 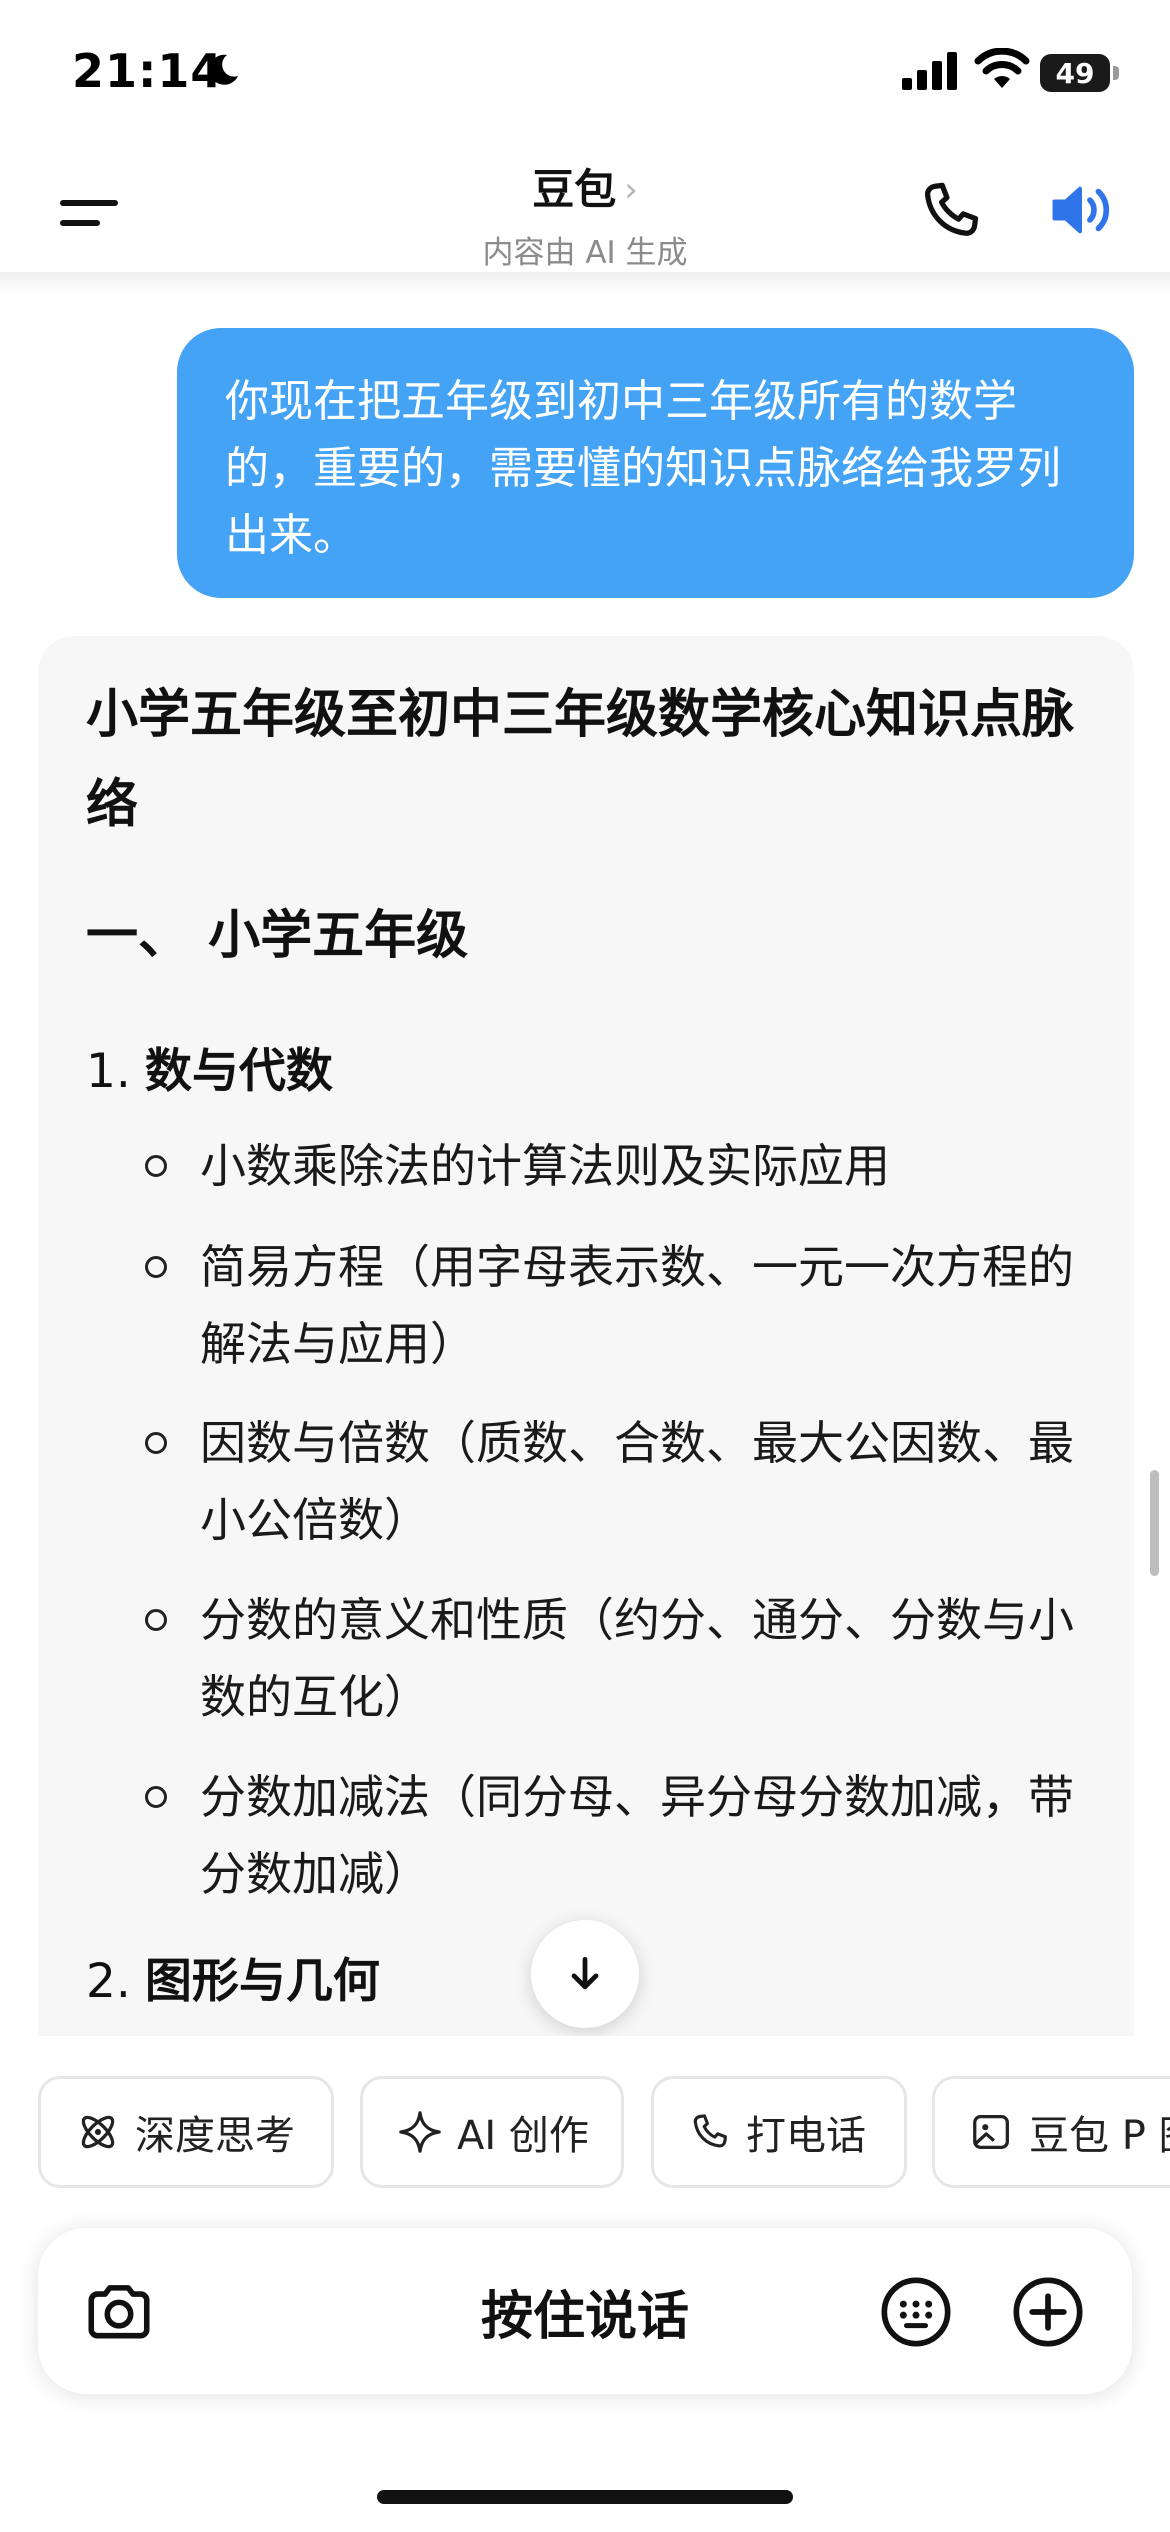 What do you see at coordinates (277, 936) in the screenshot?
I see `section-heading: 一、 小学五年级` at bounding box center [277, 936].